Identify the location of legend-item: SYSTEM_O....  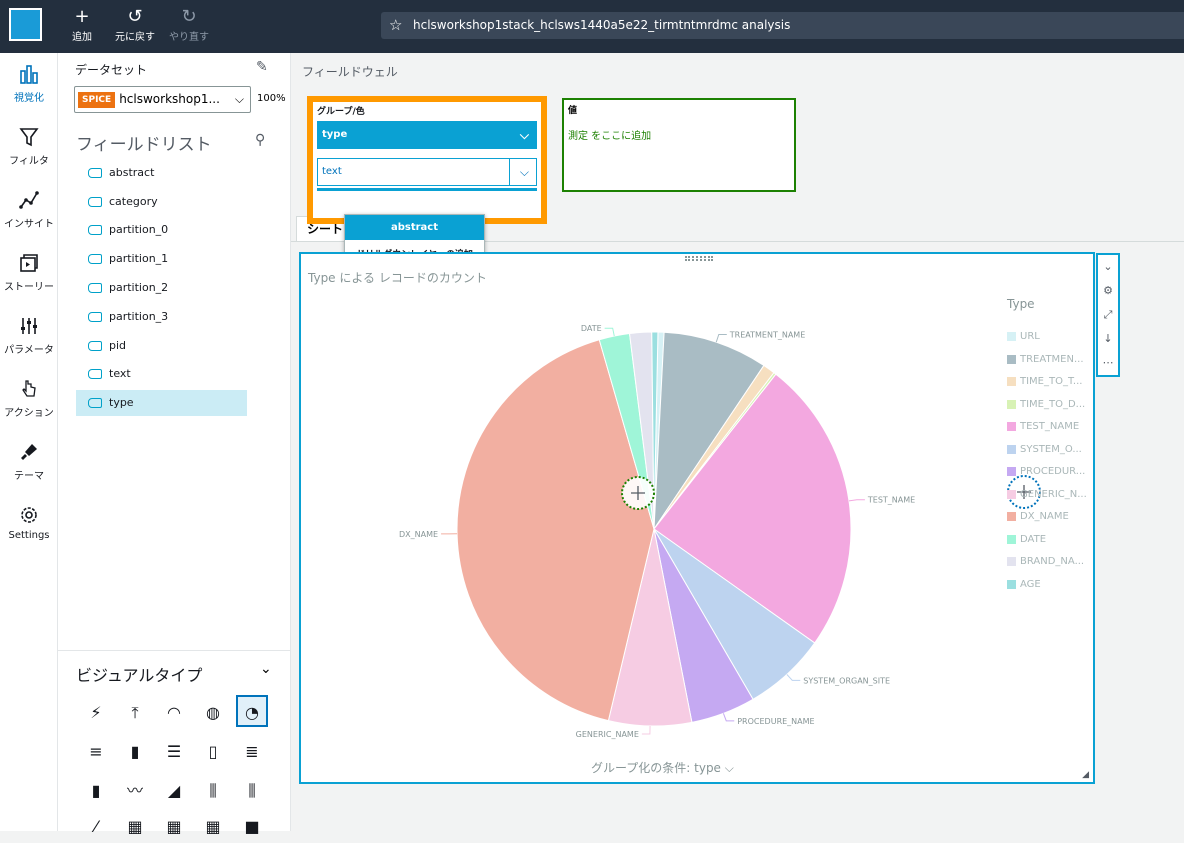
(1044, 450).